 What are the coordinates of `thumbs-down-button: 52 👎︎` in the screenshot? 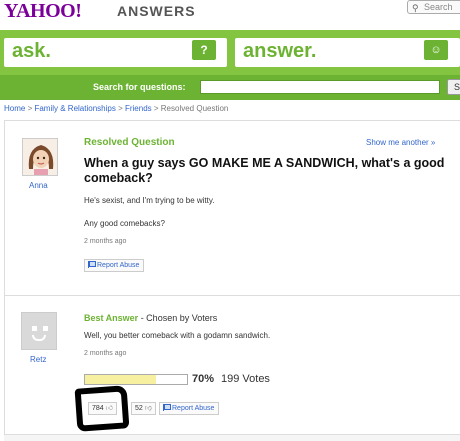 It's located at (143, 408).